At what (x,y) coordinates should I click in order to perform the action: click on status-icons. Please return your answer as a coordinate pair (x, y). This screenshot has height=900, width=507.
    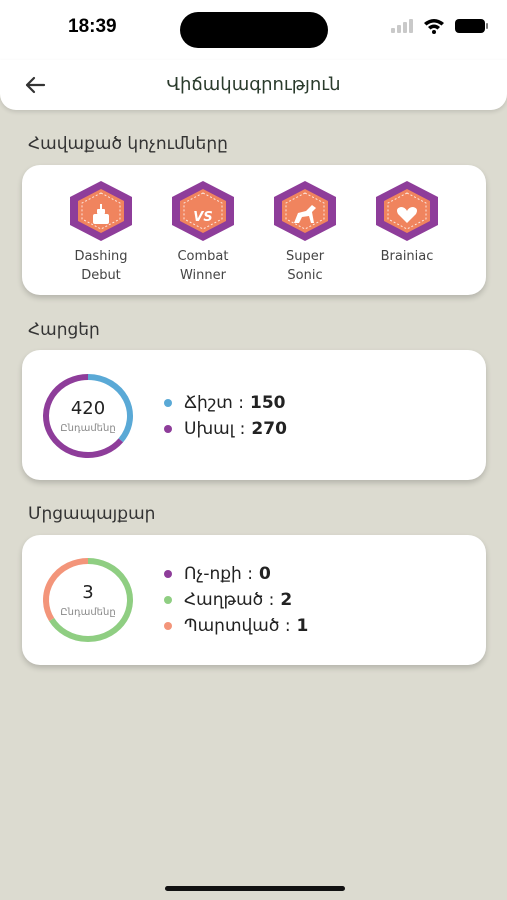
    Looking at the image, I should click on (439, 26).